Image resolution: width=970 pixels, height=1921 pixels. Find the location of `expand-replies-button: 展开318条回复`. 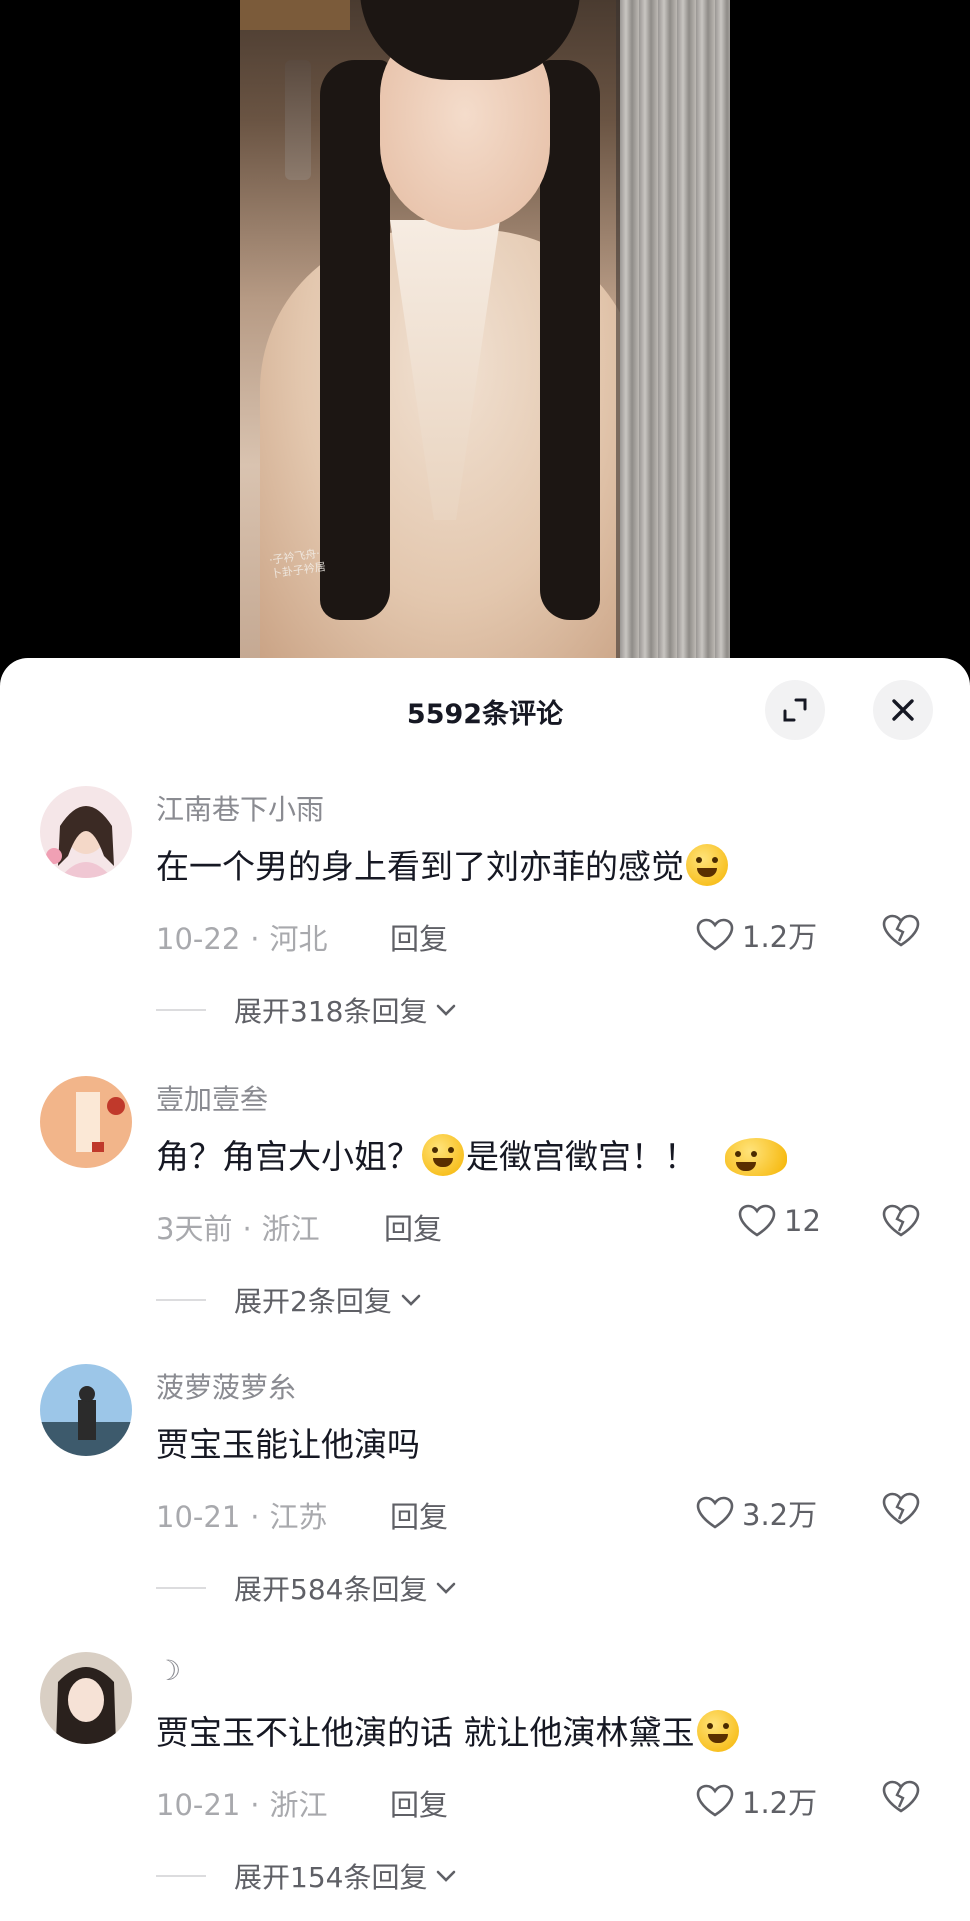

expand-replies-button: 展开318条回复 is located at coordinates (306, 1010).